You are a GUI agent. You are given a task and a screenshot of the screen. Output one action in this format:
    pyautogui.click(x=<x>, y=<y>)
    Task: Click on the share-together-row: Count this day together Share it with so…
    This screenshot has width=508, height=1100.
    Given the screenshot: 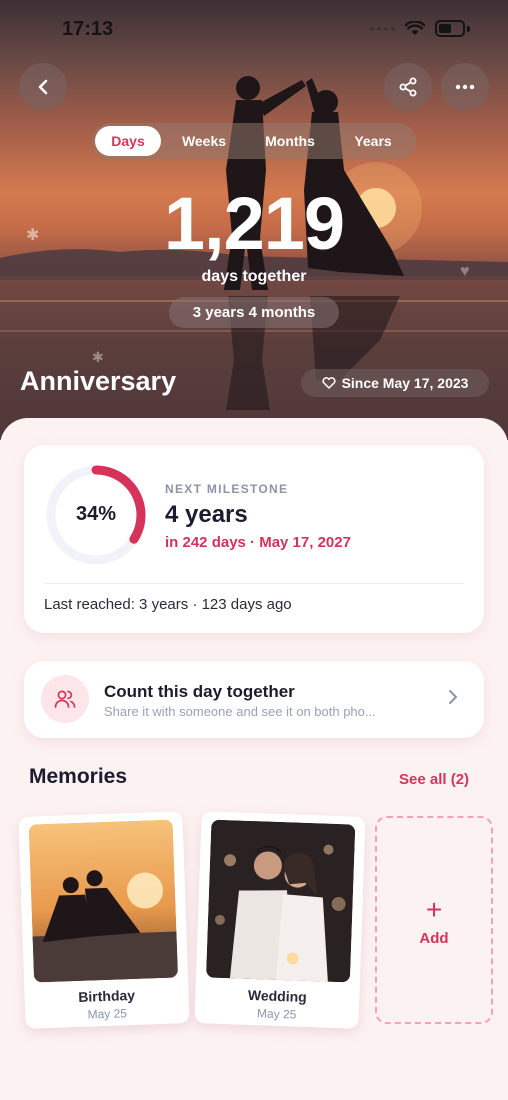 What is the action you would take?
    pyautogui.click(x=254, y=699)
    